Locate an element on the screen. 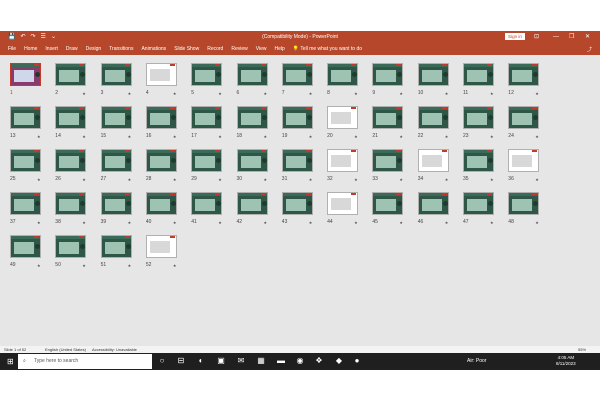 Image resolution: width=600 pixels, height=400 pixels. language-status: English (United States) is located at coordinates (65, 349).